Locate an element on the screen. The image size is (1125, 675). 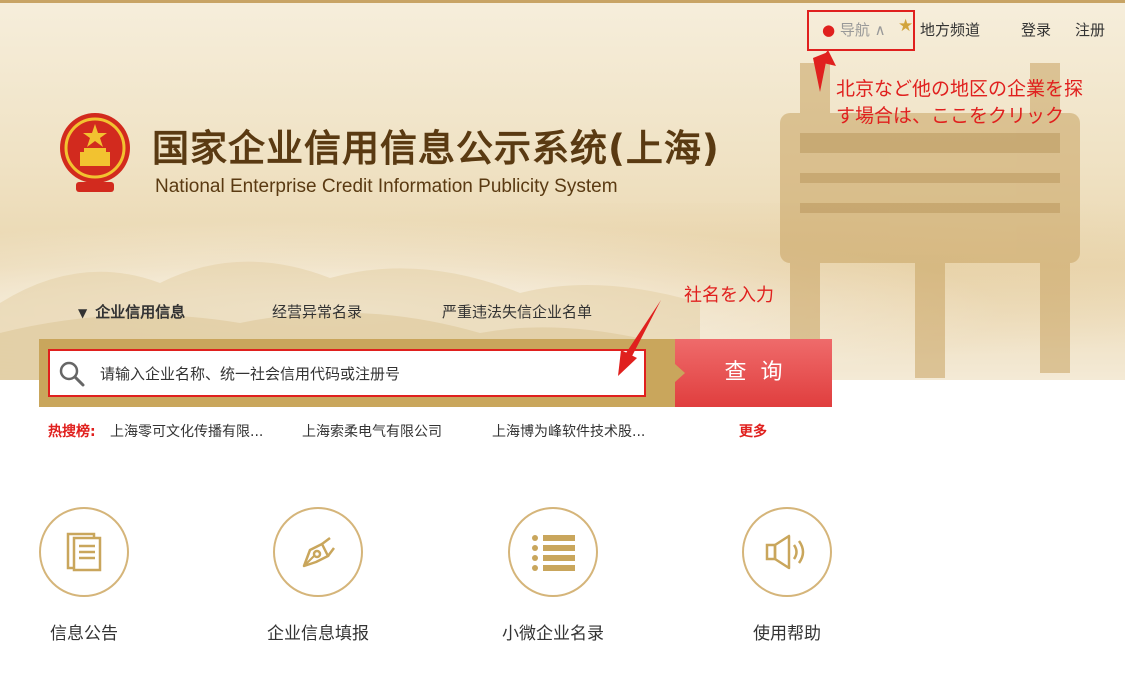
national-emblem-logo is located at coordinates (95, 152).